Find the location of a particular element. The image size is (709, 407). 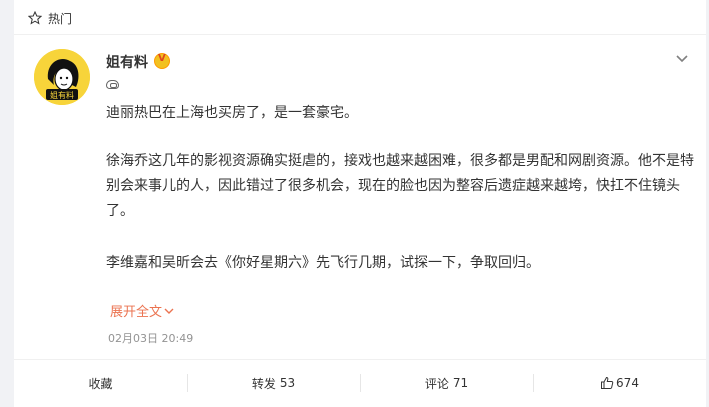

repost-button: 转发 53 is located at coordinates (273, 383).